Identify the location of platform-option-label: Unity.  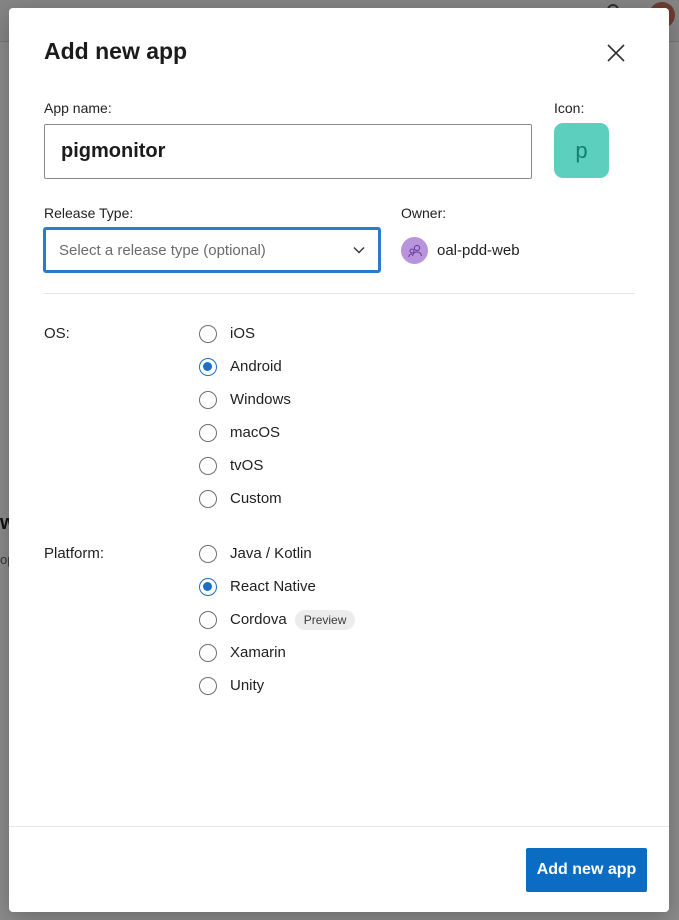
(247, 685).